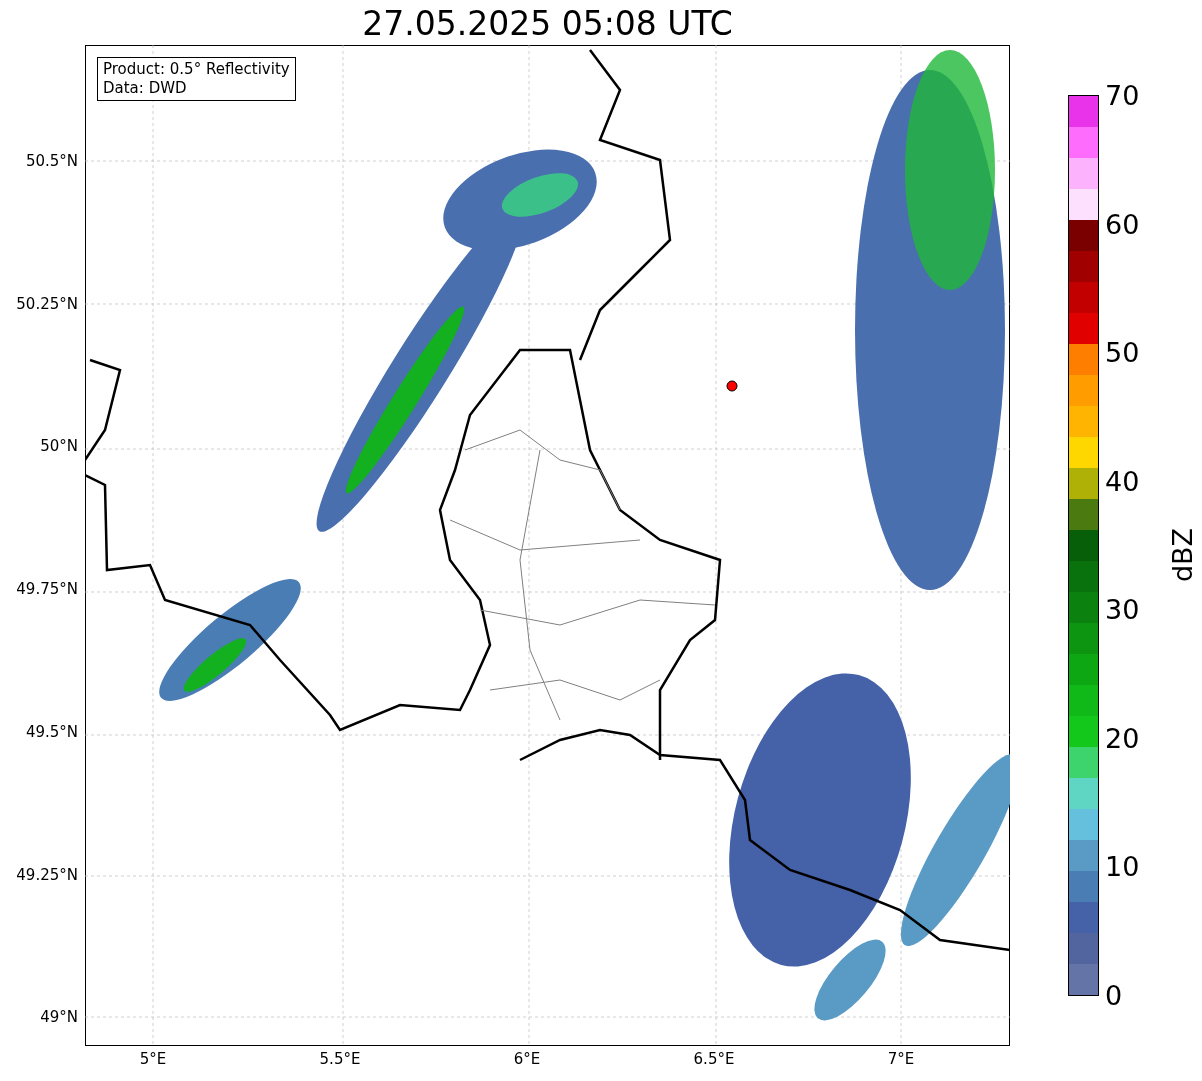 The width and height of the screenshot is (1202, 1081). I want to click on latitude-label: 49.5°N, so click(51, 731).